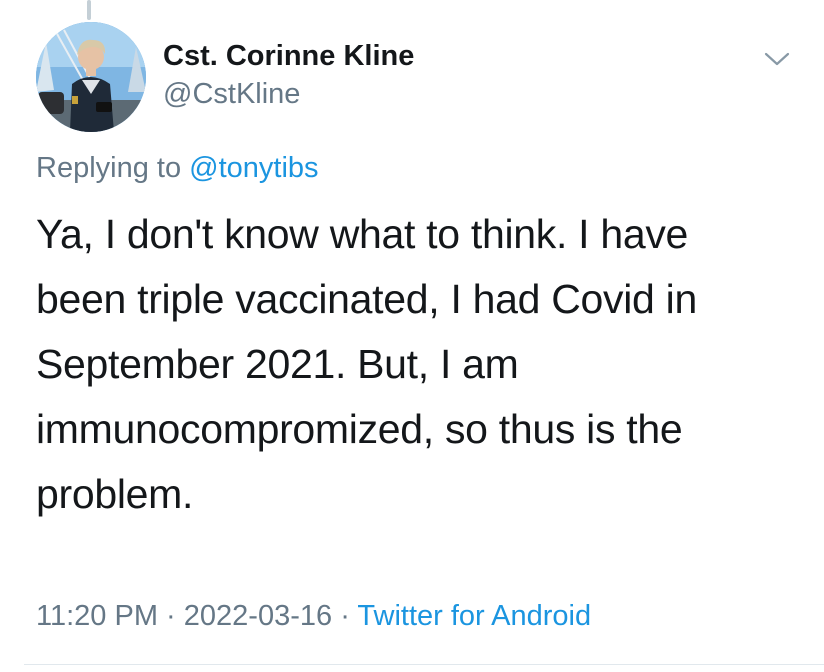  Describe the element at coordinates (258, 616) in the screenshot. I see `tweet-date: 2022-03-16` at that location.